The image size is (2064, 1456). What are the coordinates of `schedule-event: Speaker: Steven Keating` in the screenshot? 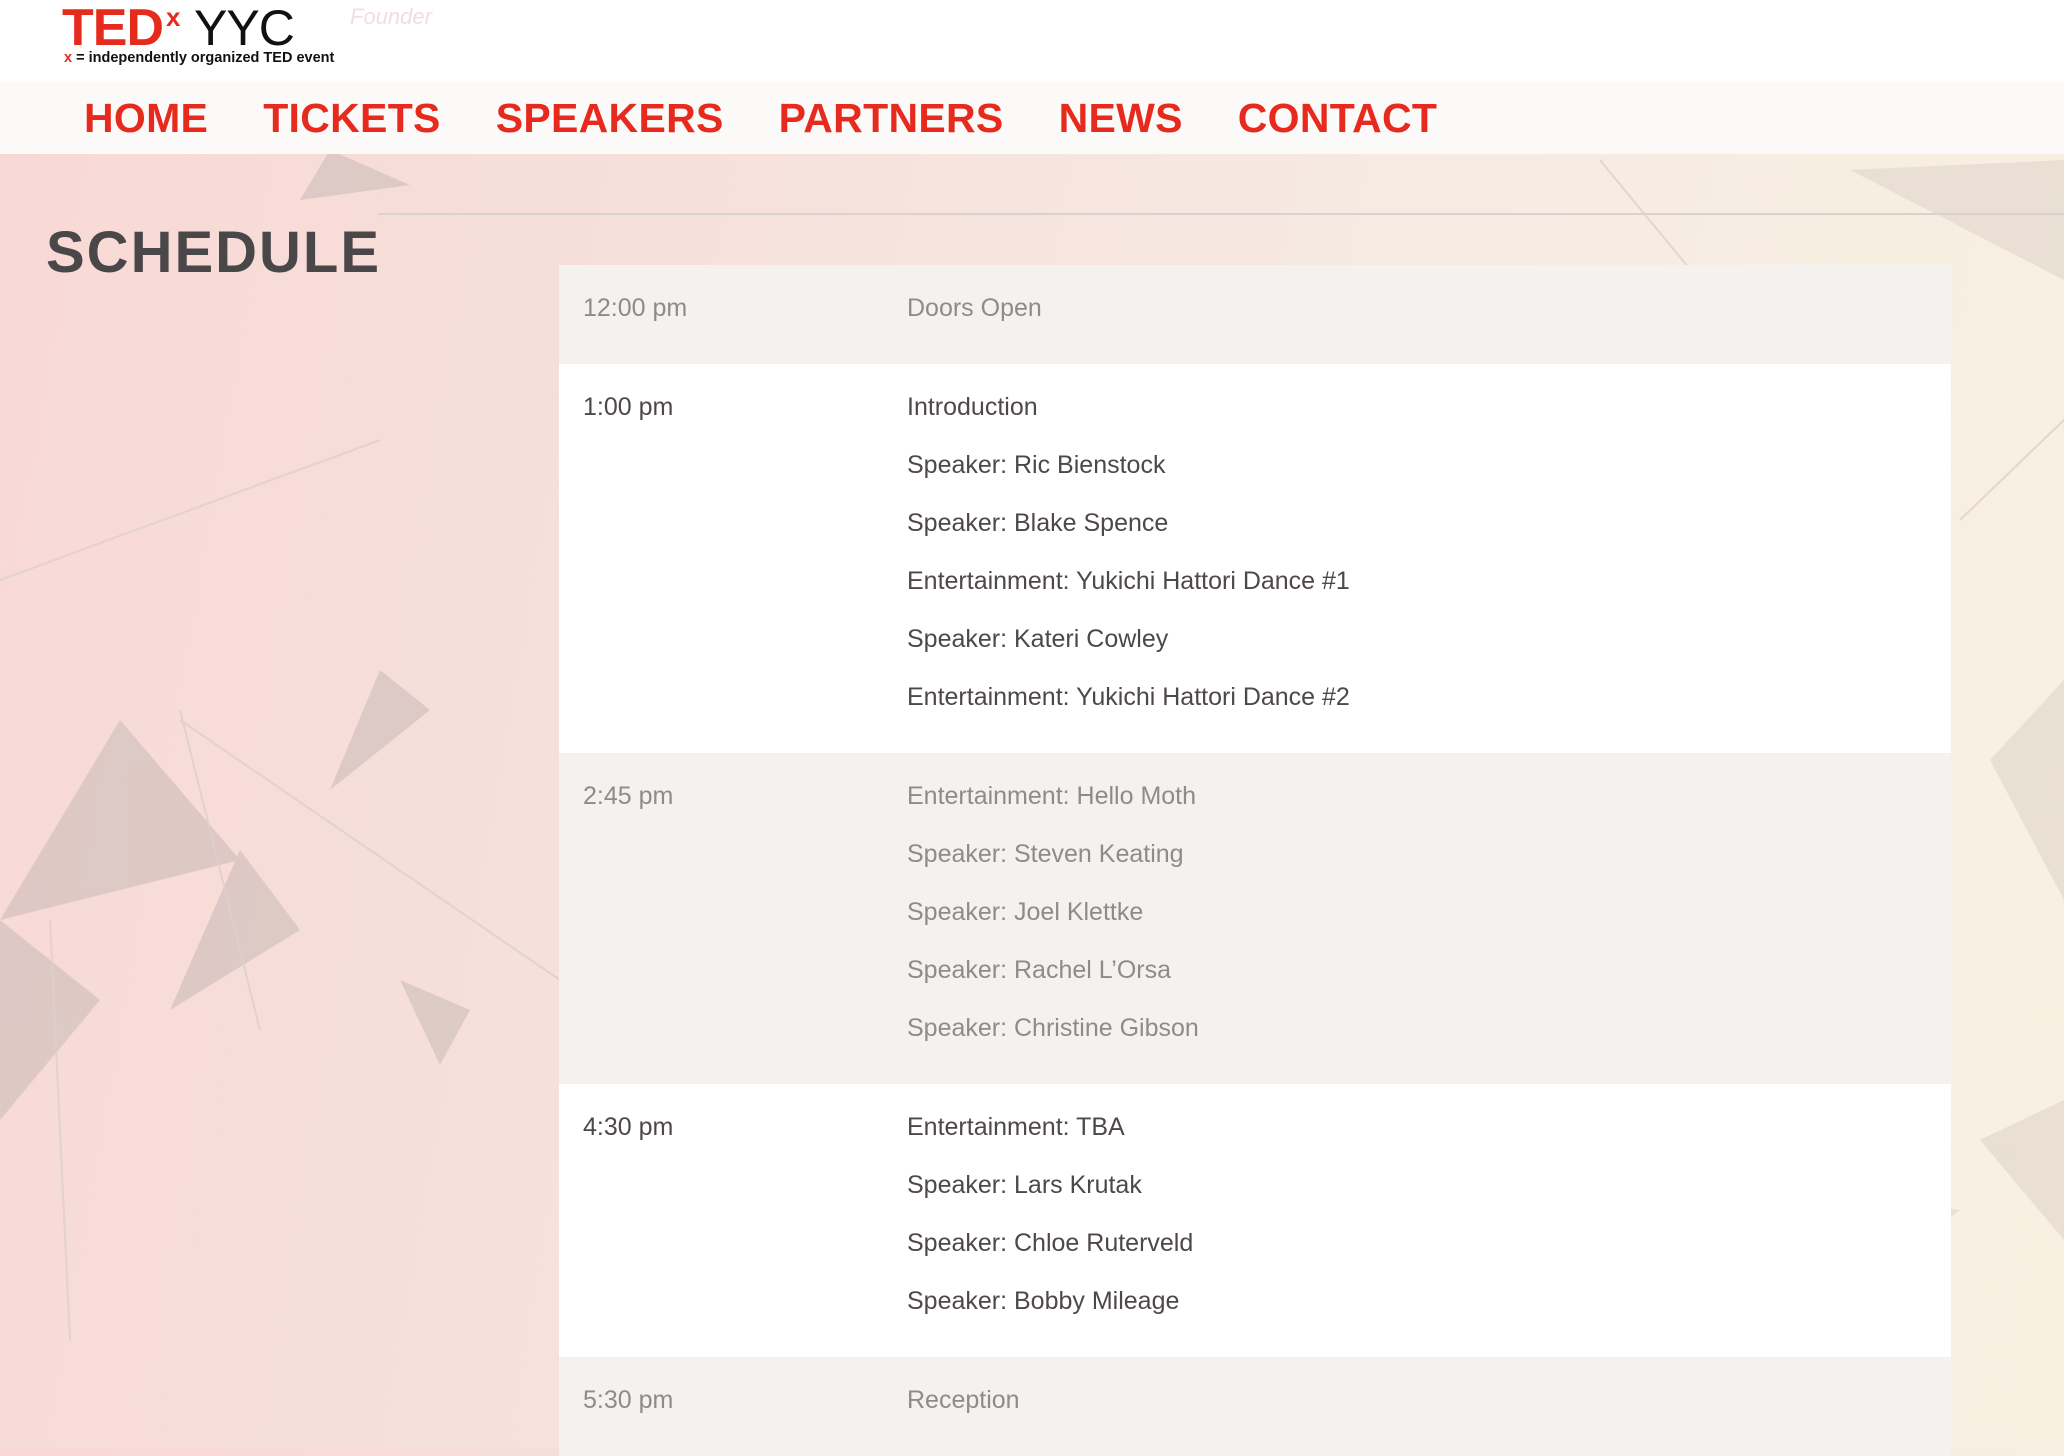 It's located at (1045, 854).